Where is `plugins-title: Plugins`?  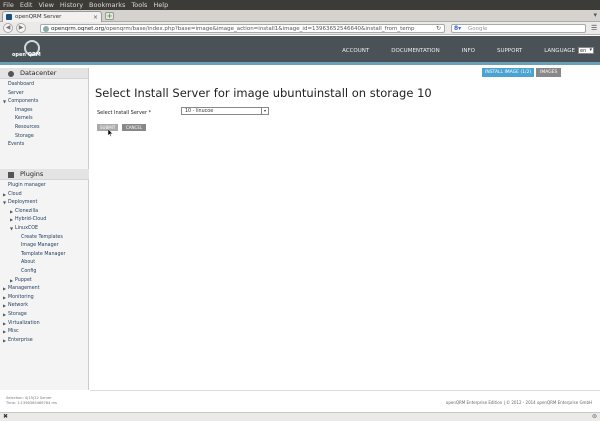
plugins-title: Plugins is located at coordinates (32, 174).